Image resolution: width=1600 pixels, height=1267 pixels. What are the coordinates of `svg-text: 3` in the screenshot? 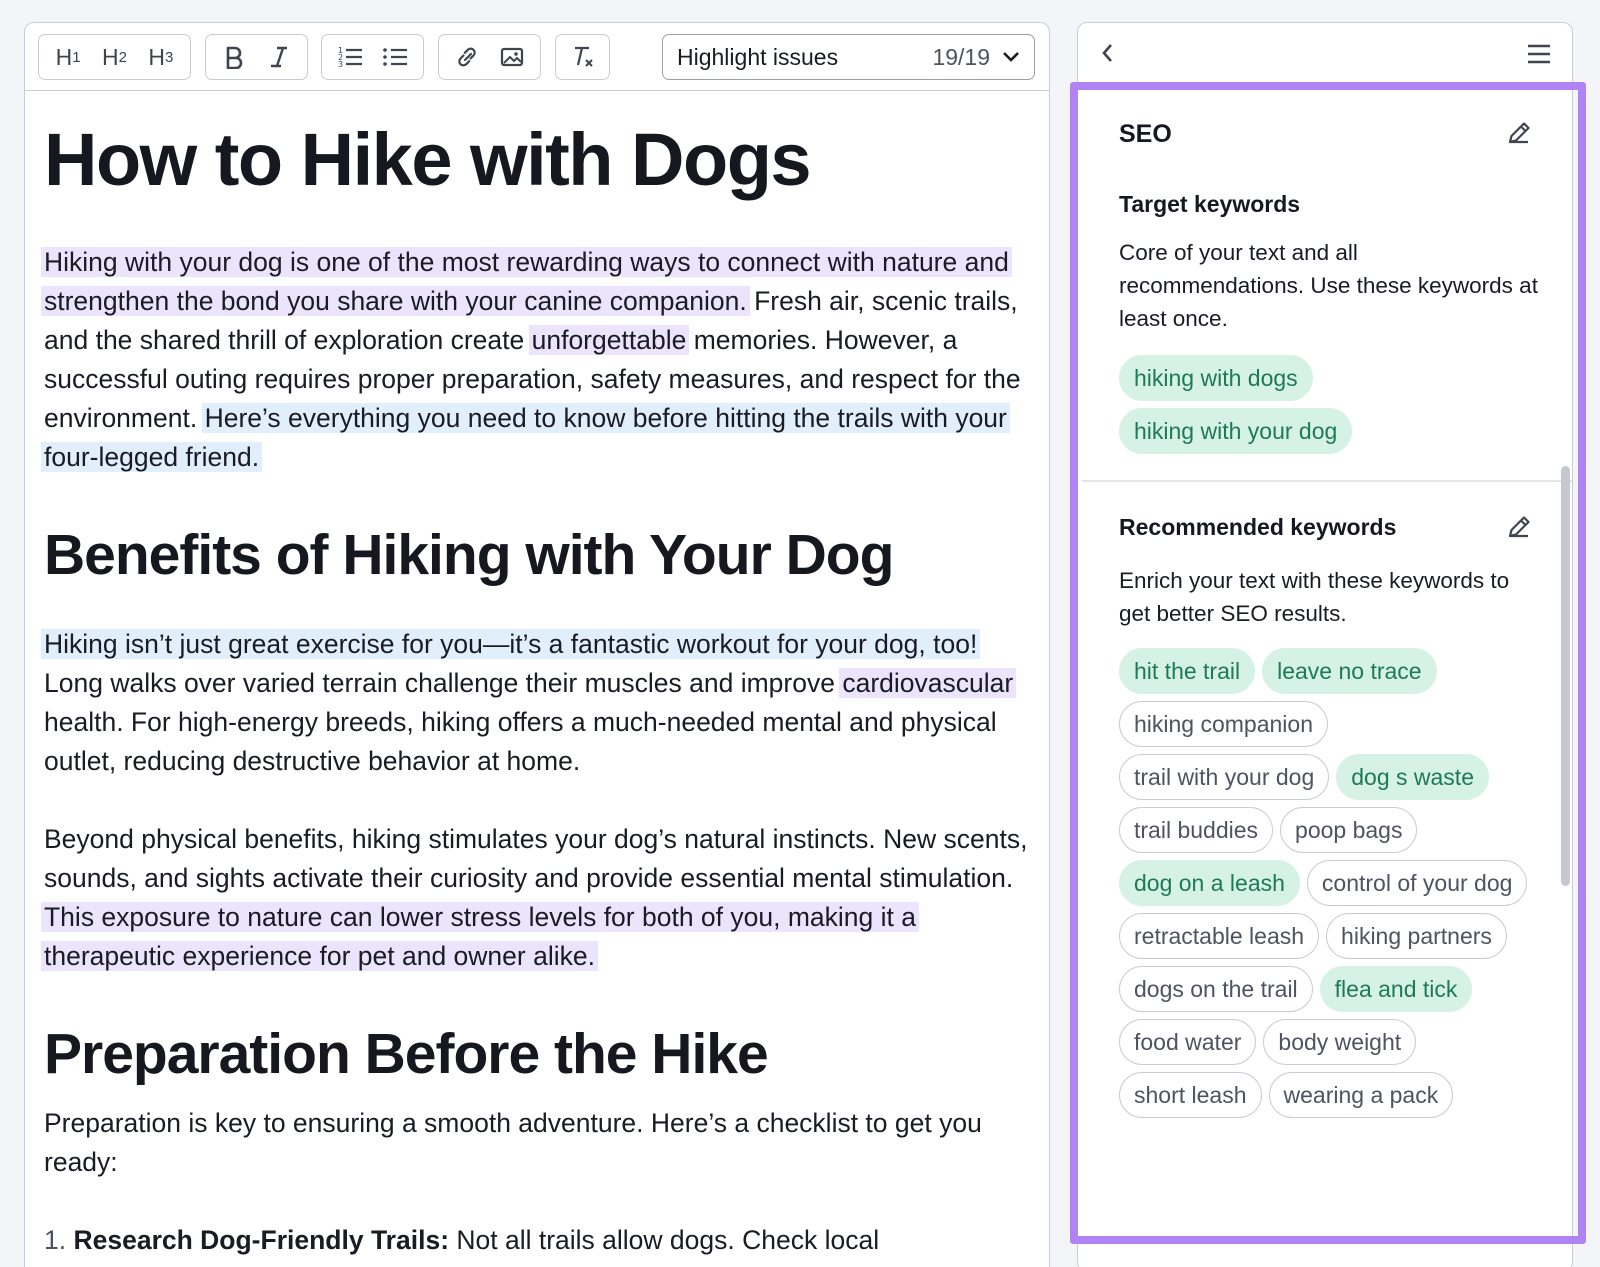 It's located at (340, 64).